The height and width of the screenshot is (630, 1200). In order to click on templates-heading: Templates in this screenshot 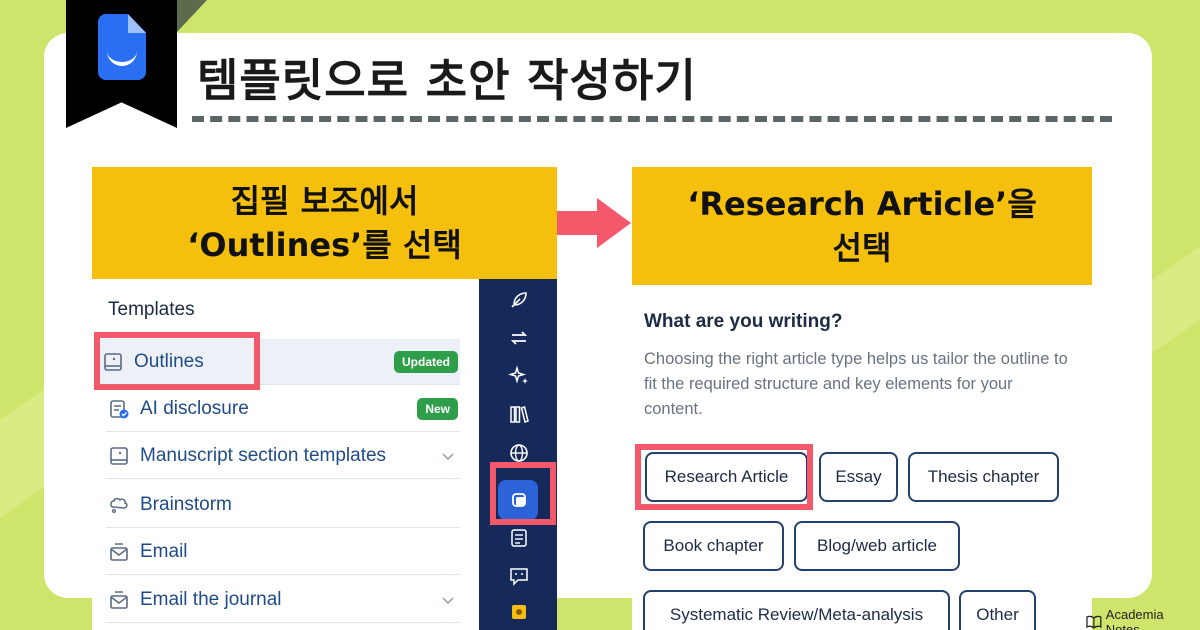, I will do `click(151, 309)`.